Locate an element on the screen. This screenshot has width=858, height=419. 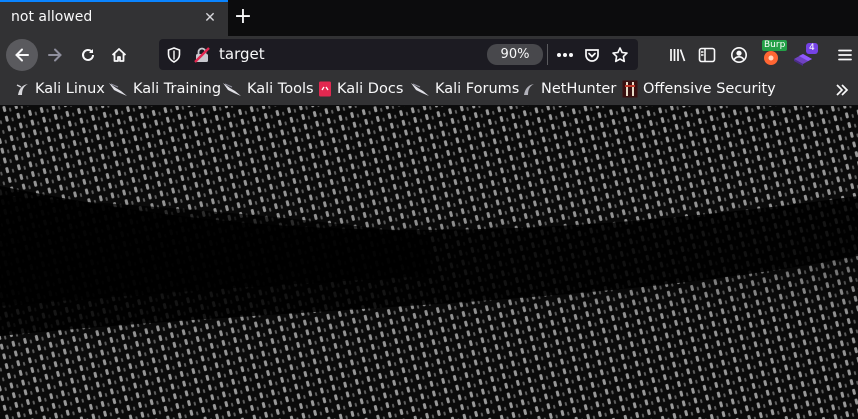
hamburger-menu-icon is located at coordinates (845, 55).